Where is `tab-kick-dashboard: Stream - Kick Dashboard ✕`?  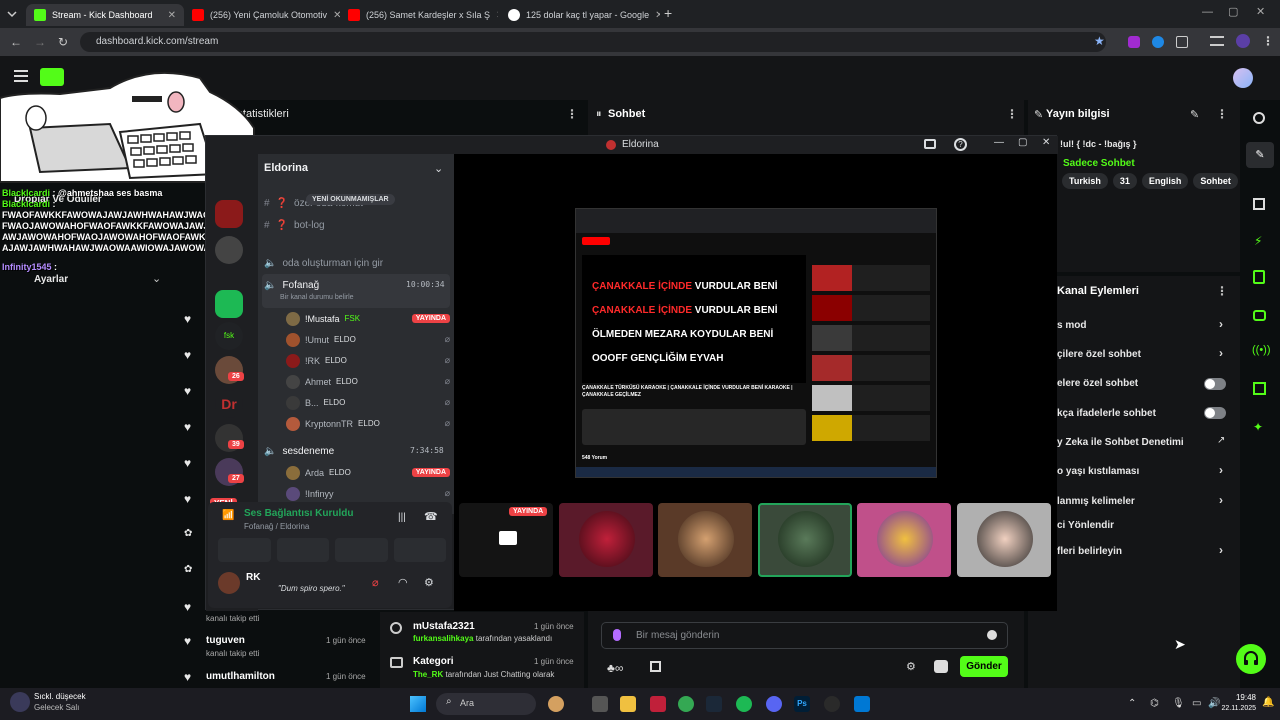 tab-kick-dashboard: Stream - Kick Dashboard ✕ is located at coordinates (105, 15).